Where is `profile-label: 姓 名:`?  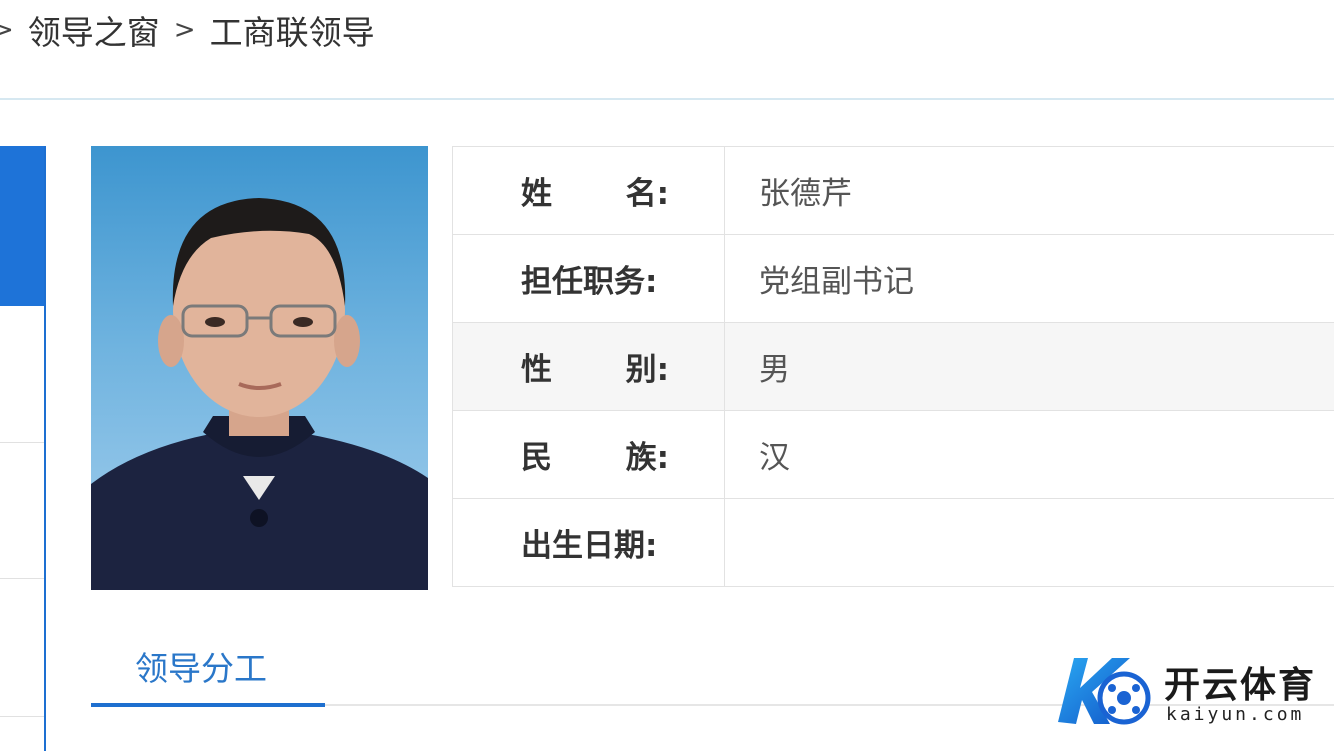
profile-label: 姓 名: is located at coordinates (588, 190).